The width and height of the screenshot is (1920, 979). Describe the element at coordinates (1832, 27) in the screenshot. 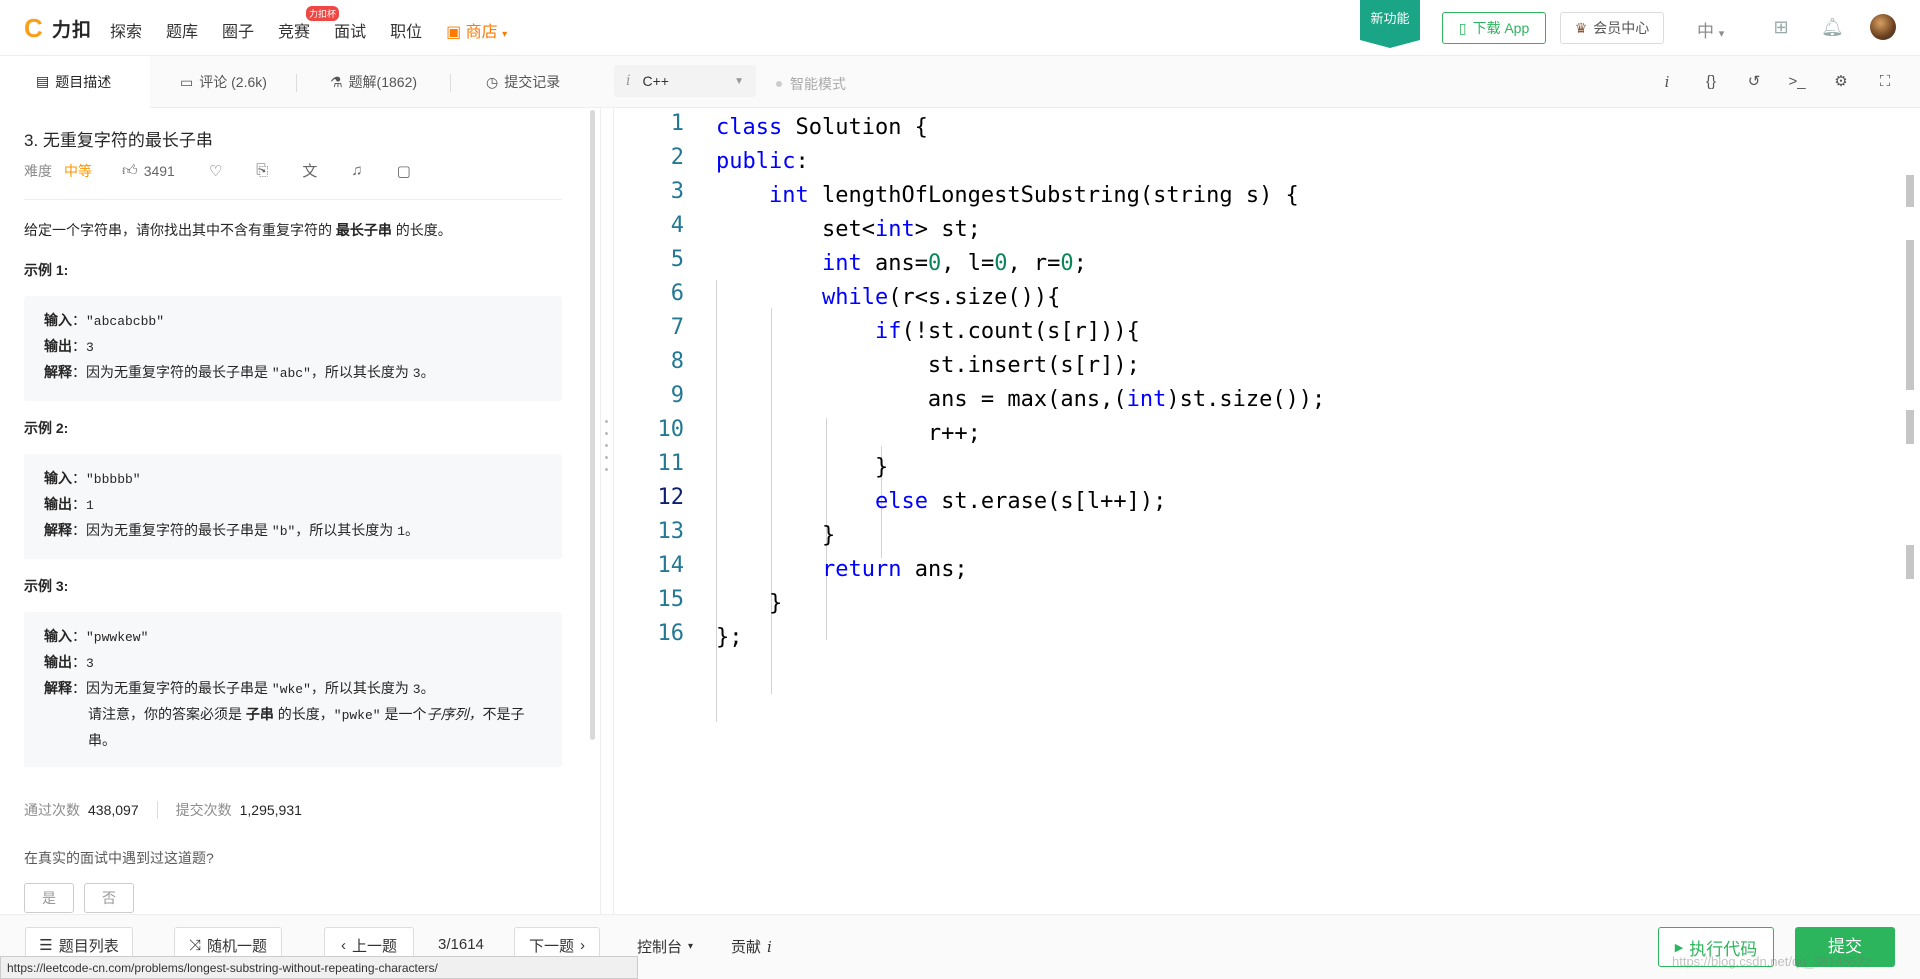

I see `bell-icon: 🔔︎` at that location.